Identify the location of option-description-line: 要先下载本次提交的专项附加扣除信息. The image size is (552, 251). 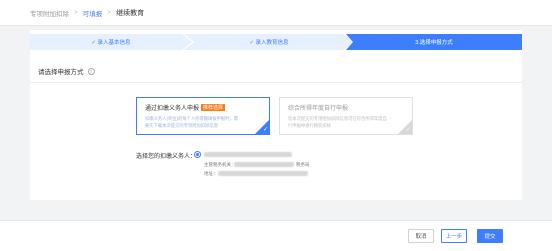
(182, 125).